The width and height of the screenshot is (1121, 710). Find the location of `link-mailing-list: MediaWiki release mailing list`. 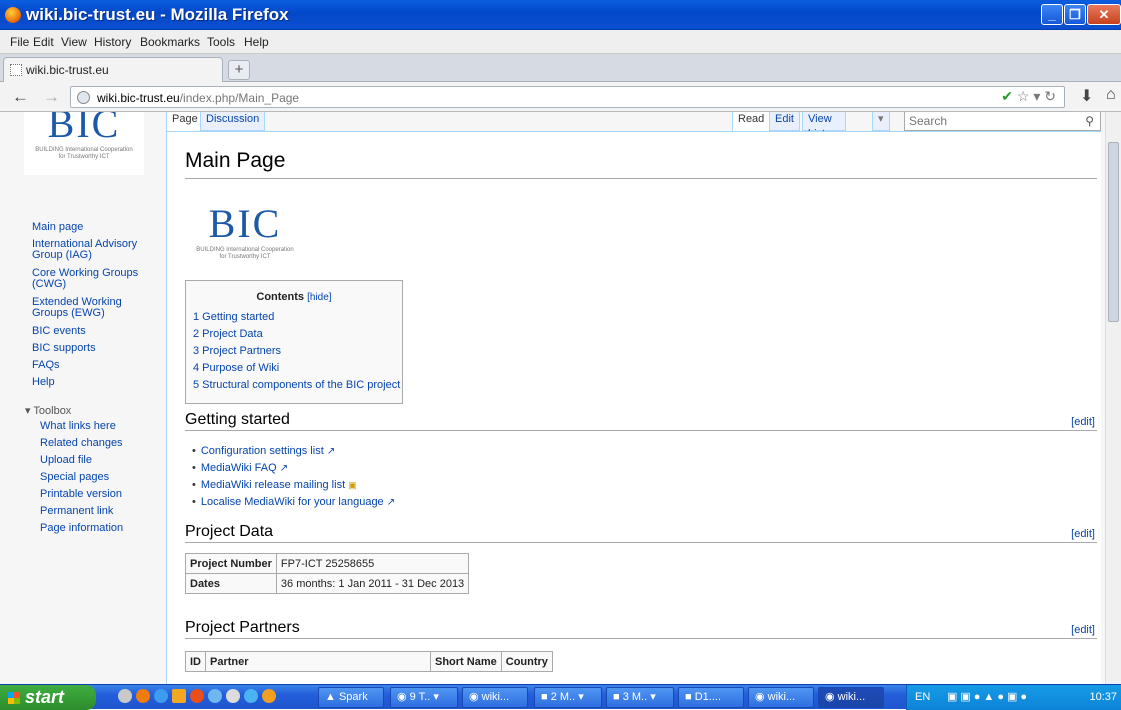

link-mailing-list: MediaWiki release mailing list is located at coordinates (273, 485).